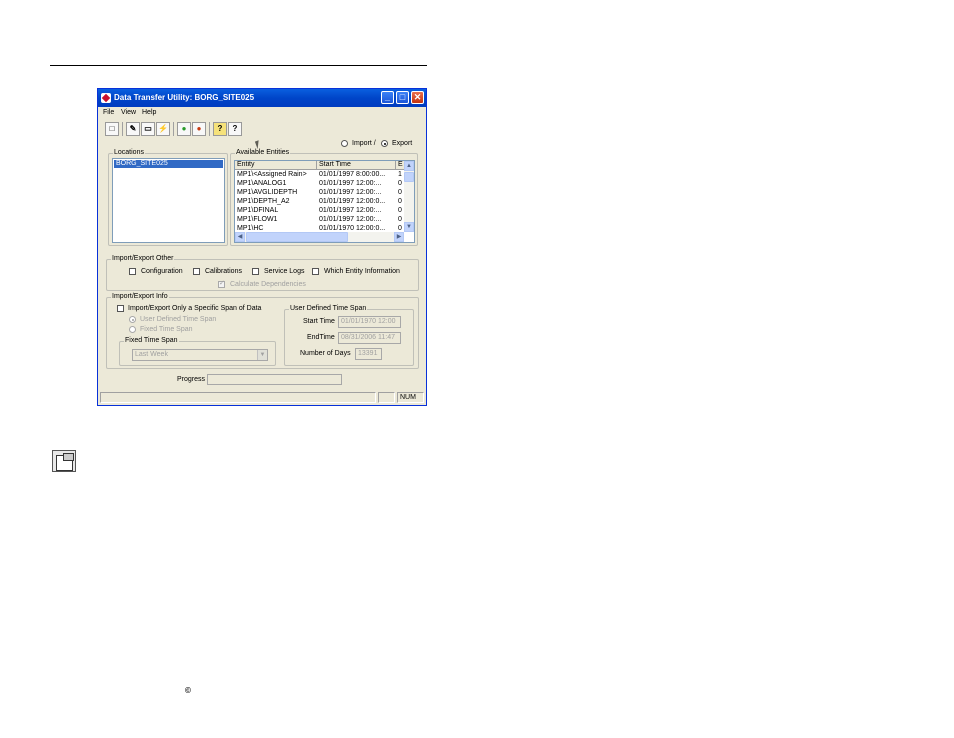 This screenshot has width=954, height=738. What do you see at coordinates (148, 129) in the screenshot?
I see `window-icon: ▭` at bounding box center [148, 129].